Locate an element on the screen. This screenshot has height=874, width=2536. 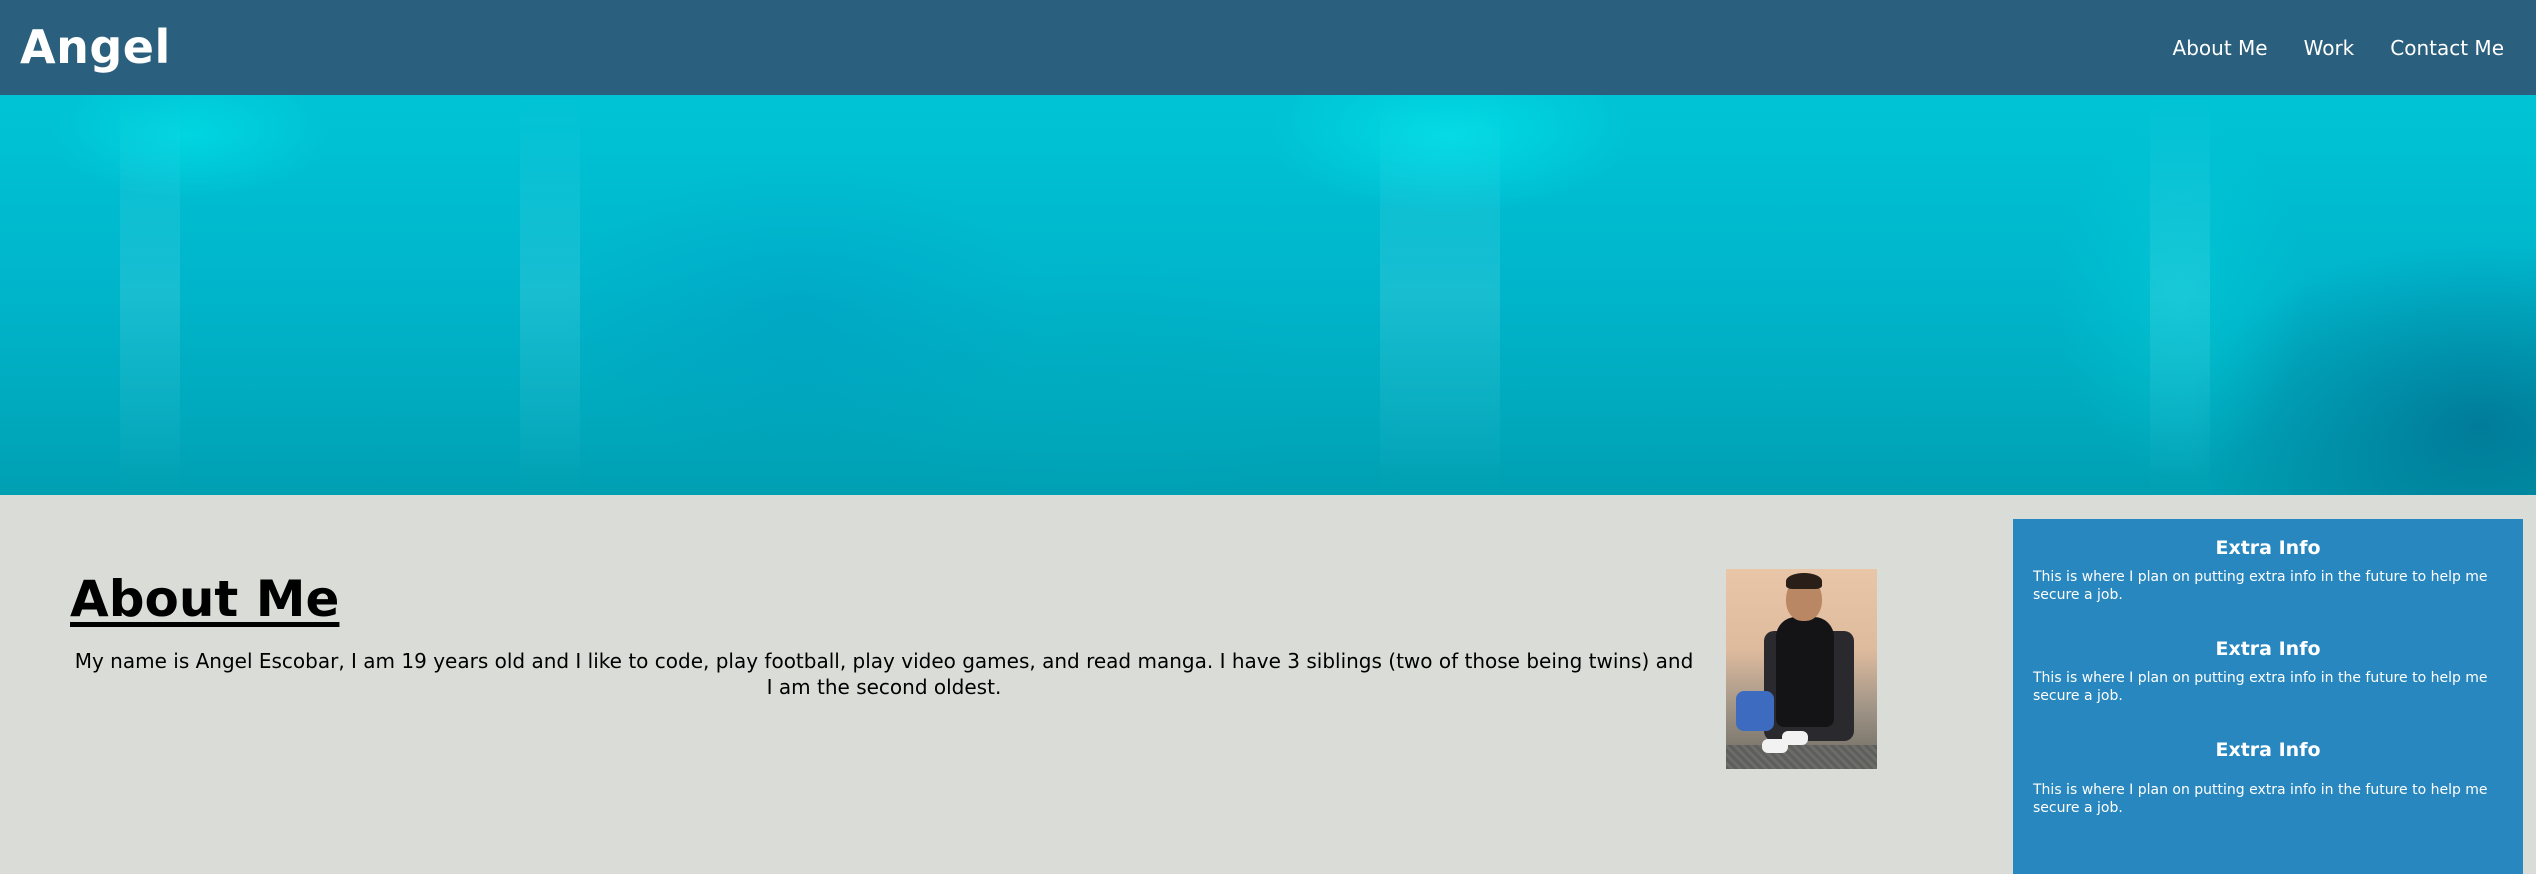
photo-floor is located at coordinates (1801, 757).